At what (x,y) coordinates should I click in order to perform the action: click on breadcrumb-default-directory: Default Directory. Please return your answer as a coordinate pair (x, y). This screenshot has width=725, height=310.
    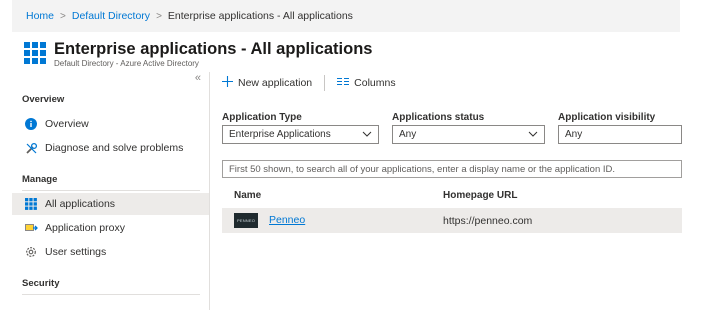
    Looking at the image, I should click on (111, 16).